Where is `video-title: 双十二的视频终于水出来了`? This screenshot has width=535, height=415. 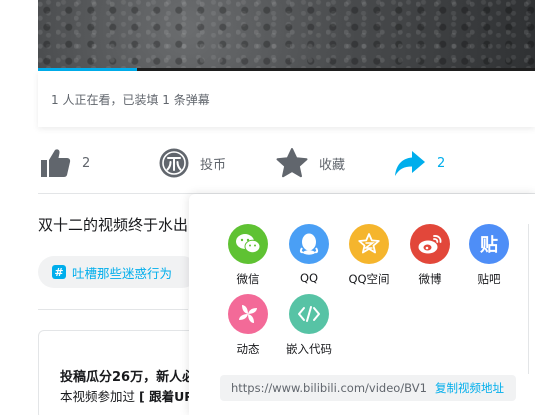
video-title: 双十二的视频终于水出来了 is located at coordinates (113, 225).